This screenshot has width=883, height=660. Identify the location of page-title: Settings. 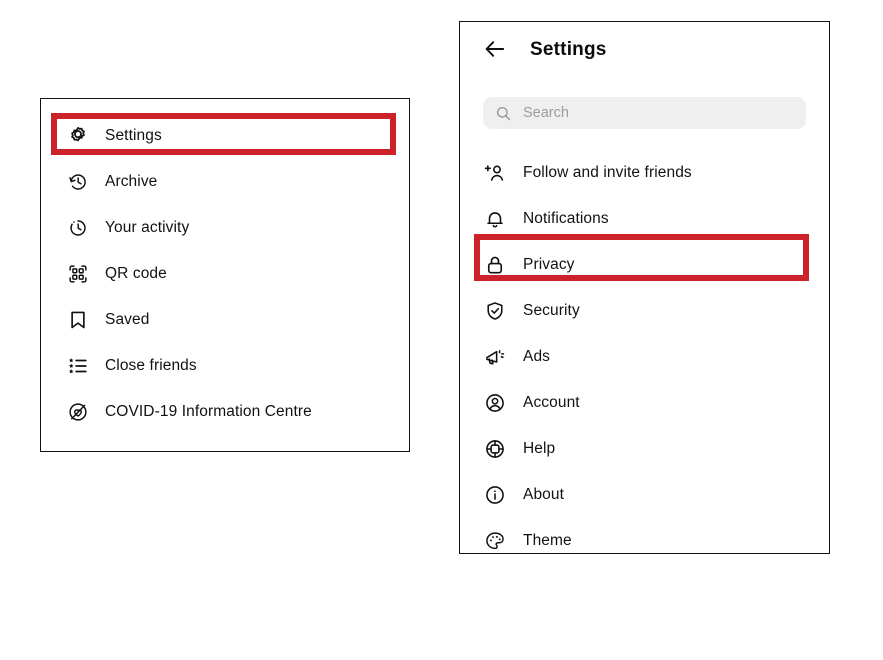
(568, 49).